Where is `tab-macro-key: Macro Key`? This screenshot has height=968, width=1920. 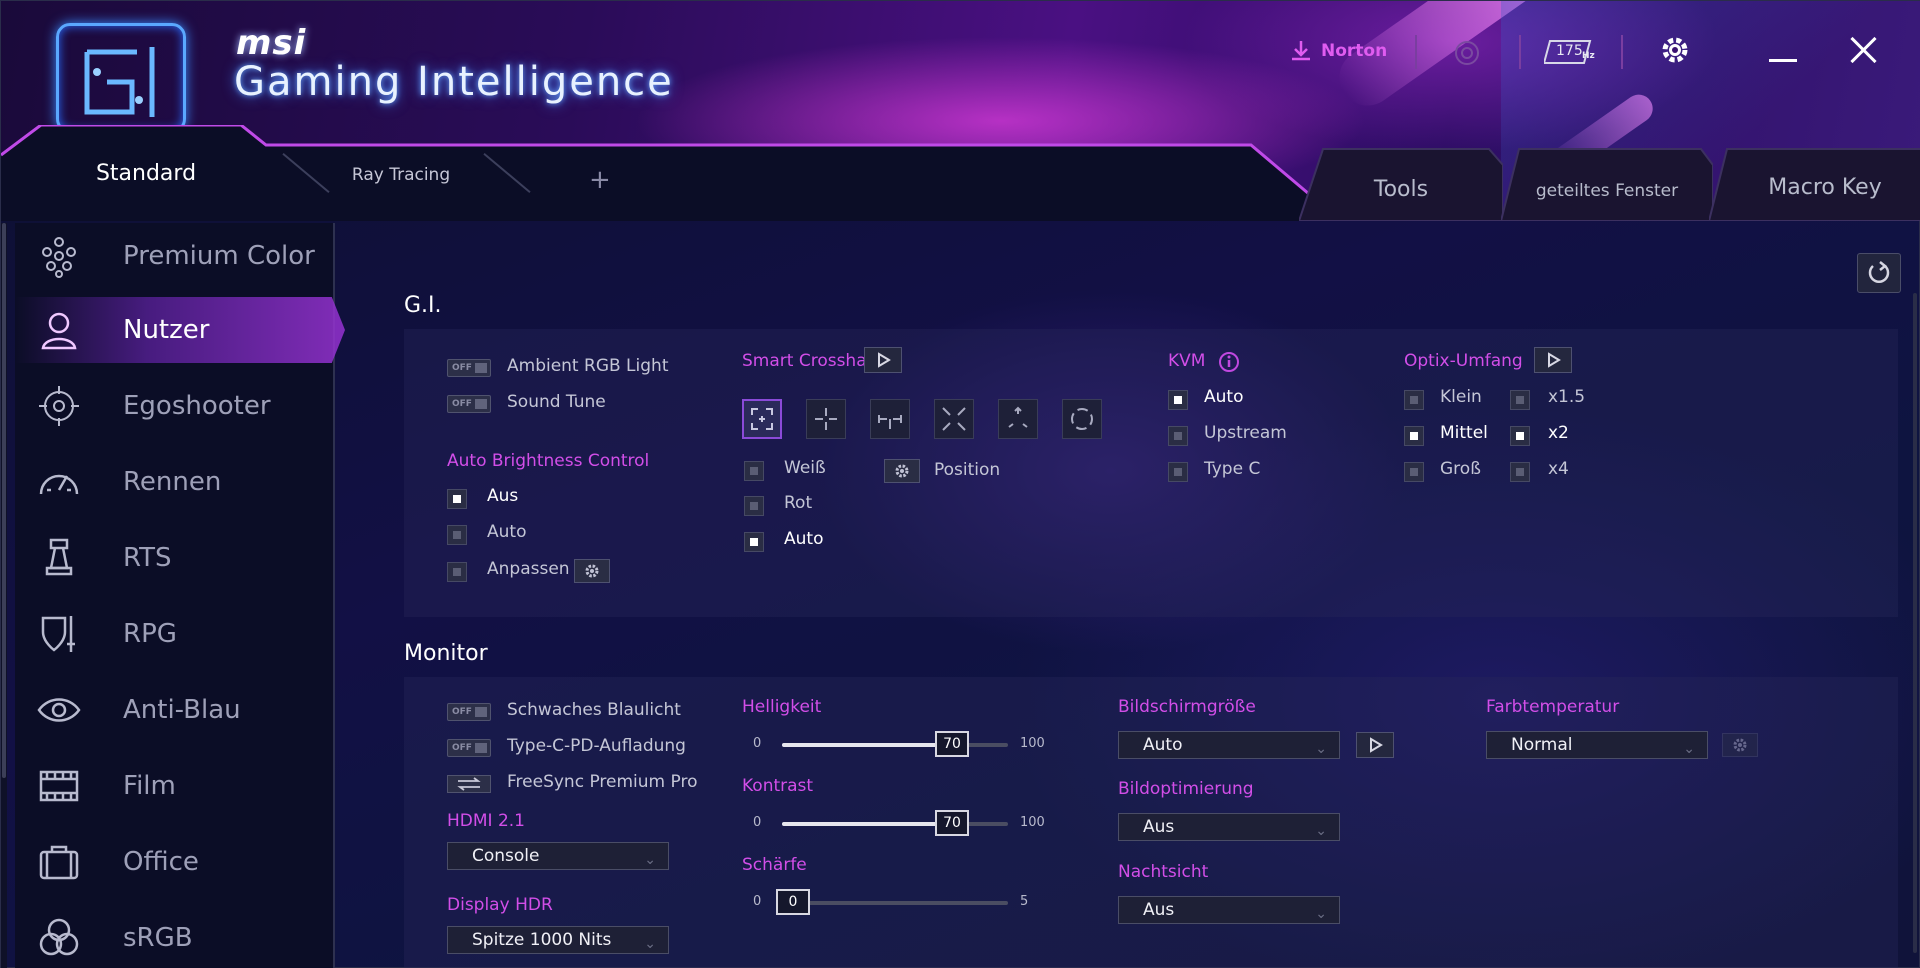 tab-macro-key: Macro Key is located at coordinates (1814, 183).